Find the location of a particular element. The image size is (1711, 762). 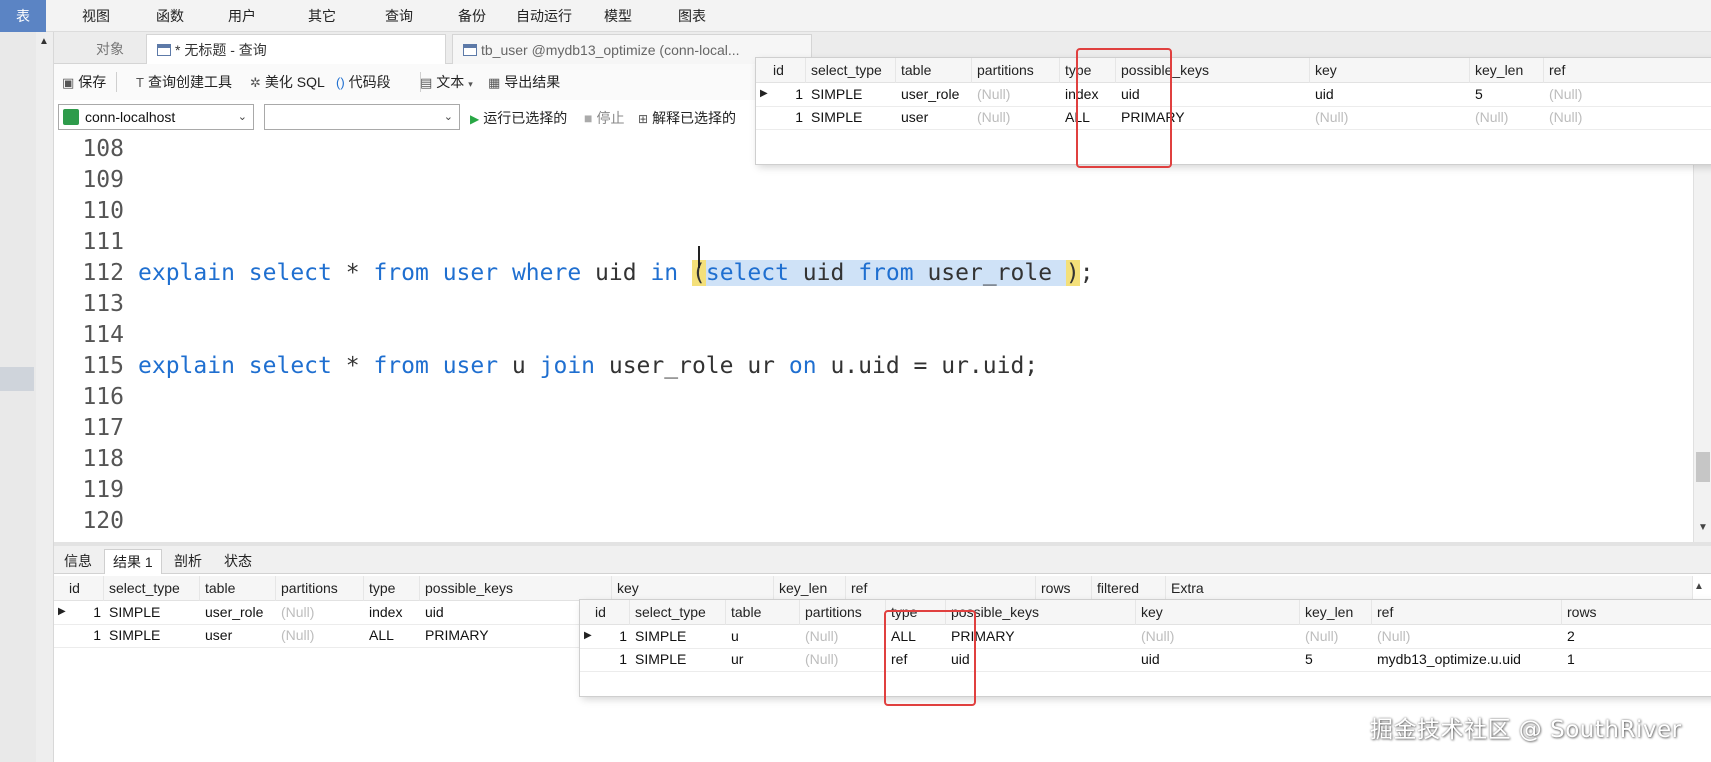

export-results-button: ▦ 导出结果 is located at coordinates (524, 82).